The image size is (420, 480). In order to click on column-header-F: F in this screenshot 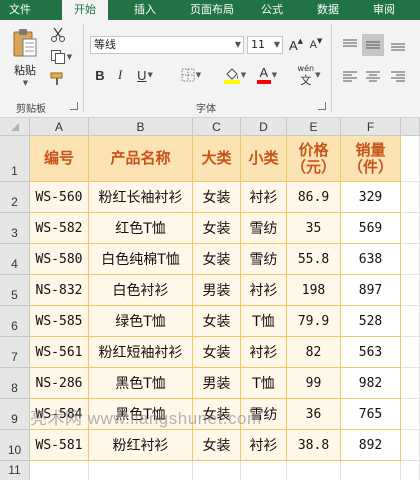, I will do `click(371, 127)`.